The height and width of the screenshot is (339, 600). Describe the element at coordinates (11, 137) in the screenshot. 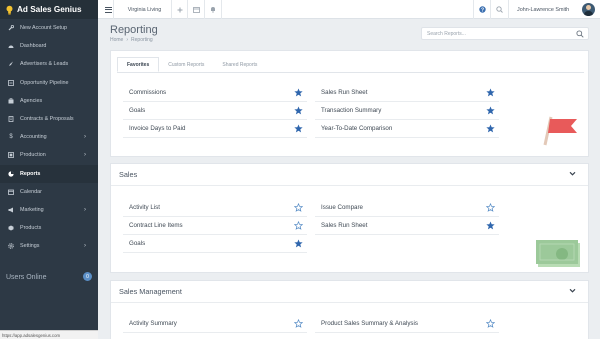

I see `dollar-icon: $` at that location.